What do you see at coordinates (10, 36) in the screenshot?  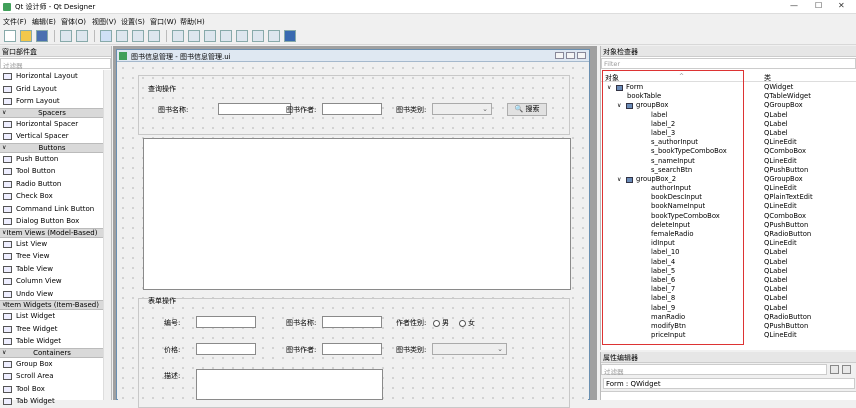 I see `new-file-icon` at bounding box center [10, 36].